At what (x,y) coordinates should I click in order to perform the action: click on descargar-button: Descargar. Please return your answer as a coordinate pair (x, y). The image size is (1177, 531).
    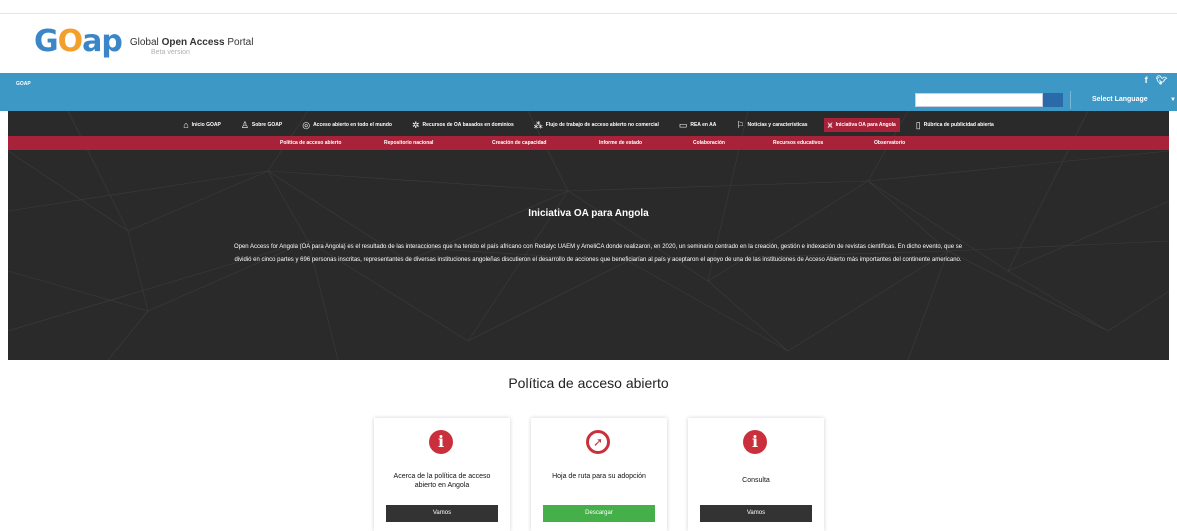
    Looking at the image, I should click on (599, 513).